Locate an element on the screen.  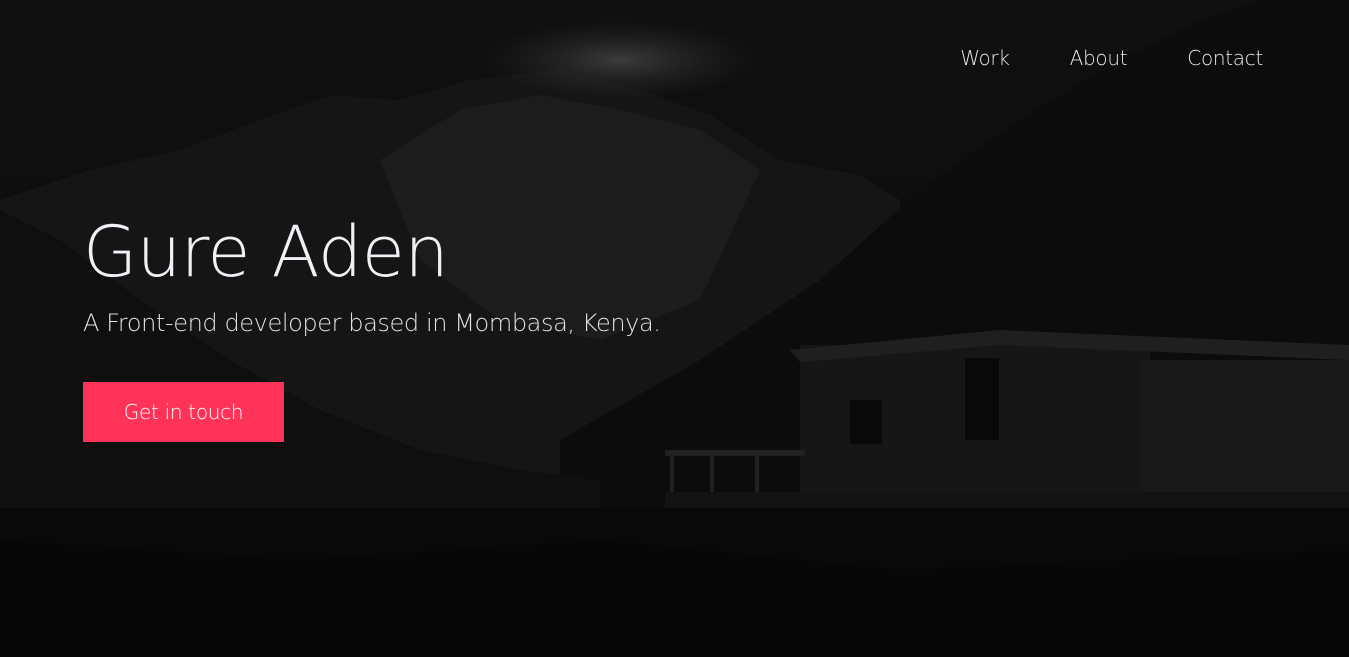
nav-link-contact: Contact is located at coordinates (1225, 58).